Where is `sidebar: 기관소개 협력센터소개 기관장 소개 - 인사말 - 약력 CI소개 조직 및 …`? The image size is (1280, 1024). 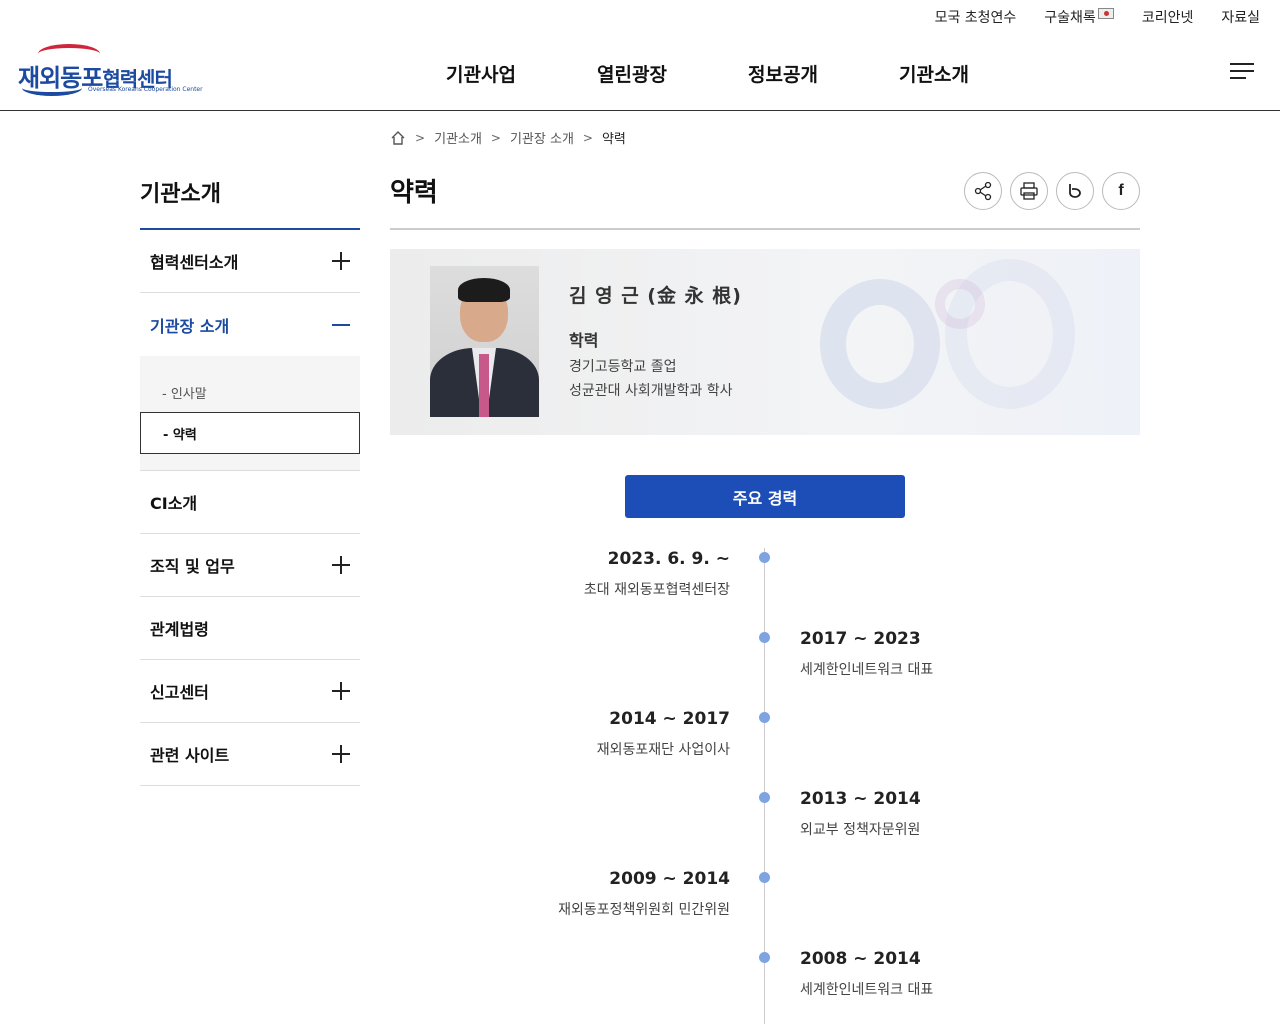 sidebar: 기관소개 협력센터소개 기관장 소개 - 인사말 - 약력 CI소개 조직 및 … is located at coordinates (250, 481).